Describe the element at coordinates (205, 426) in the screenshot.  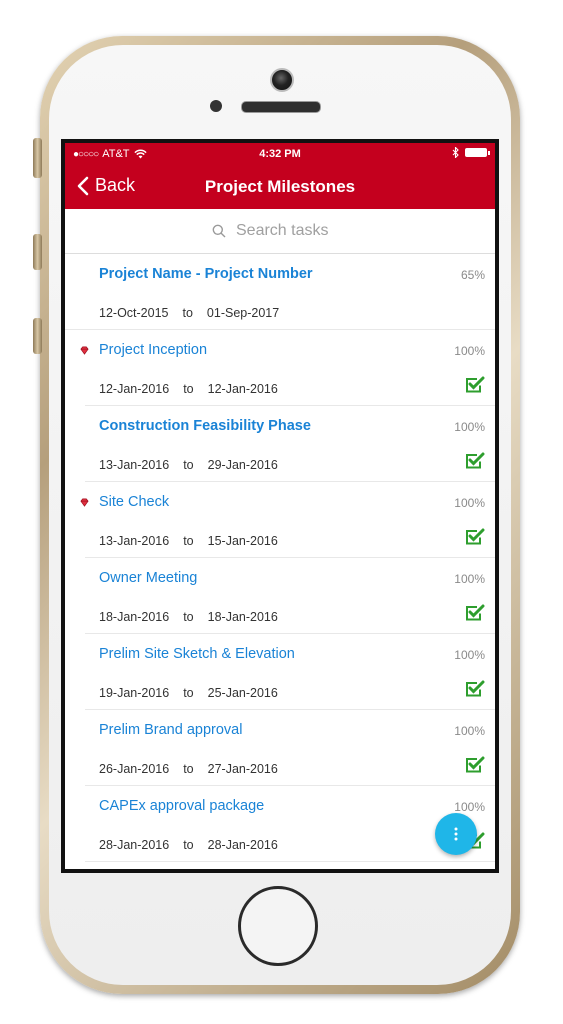
I see `task-name: Construction Feasibility Phase` at that location.